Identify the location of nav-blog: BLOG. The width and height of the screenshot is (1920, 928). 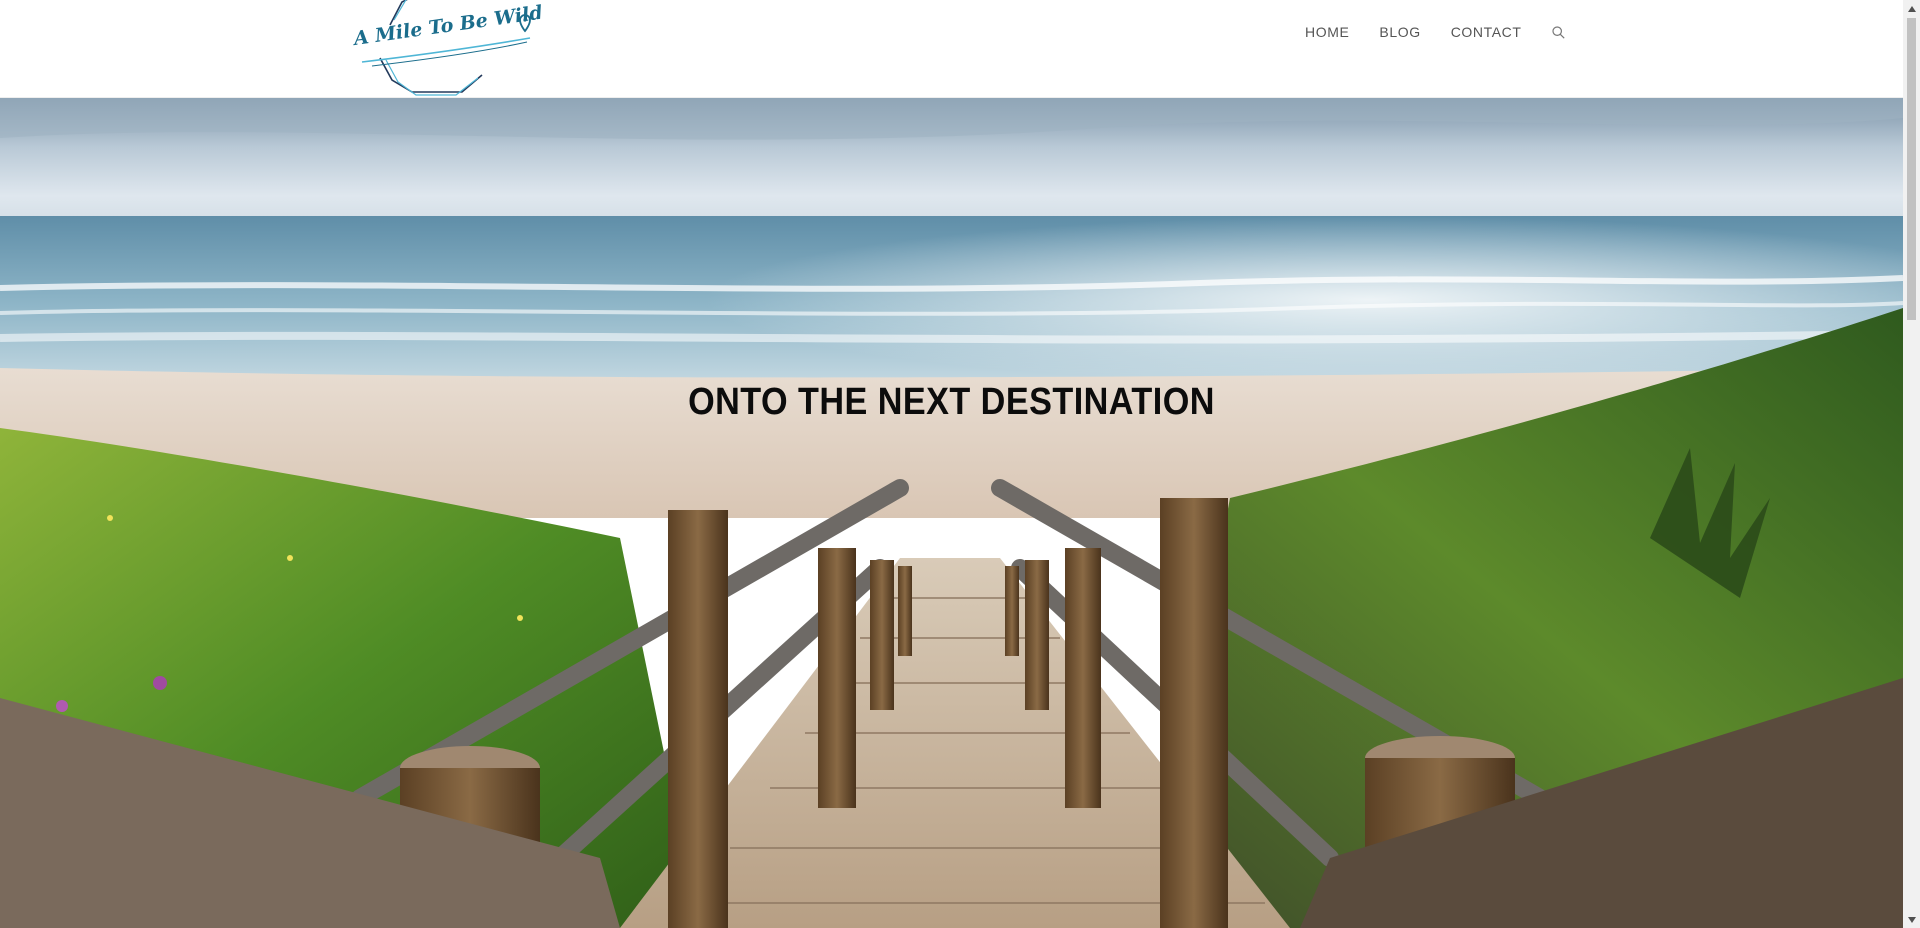
(1399, 32).